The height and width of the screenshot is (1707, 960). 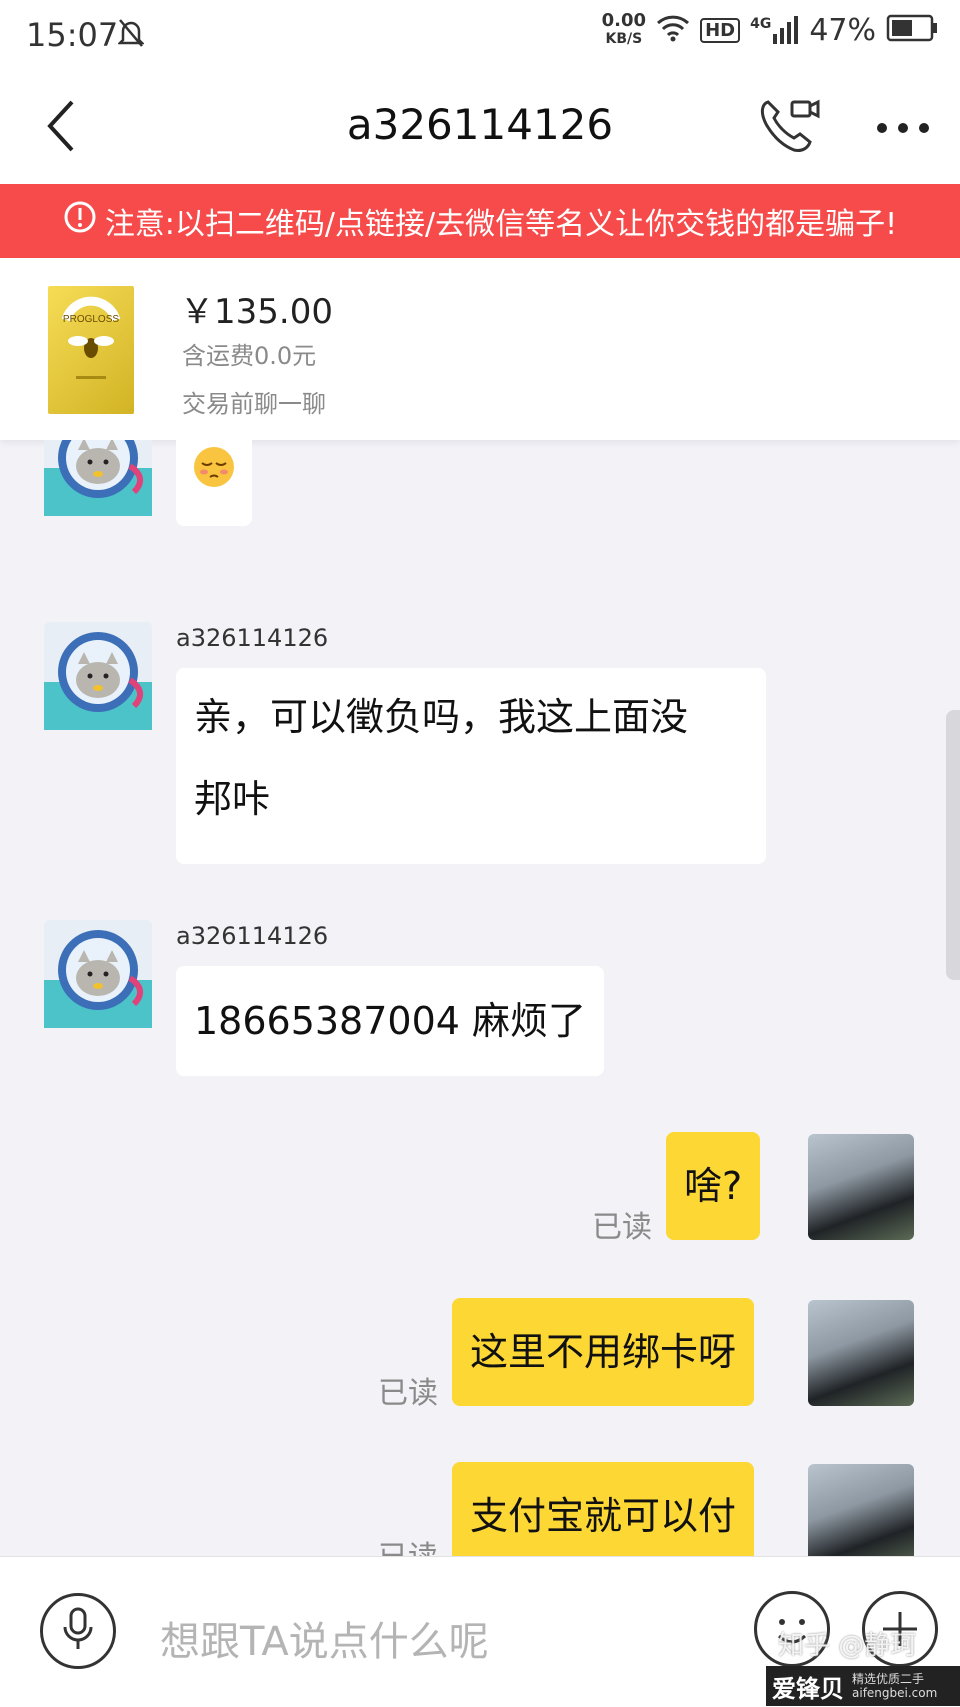 What do you see at coordinates (390, 1021) in the screenshot?
I see `incoming-message: 18665387004 麻烦了` at bounding box center [390, 1021].